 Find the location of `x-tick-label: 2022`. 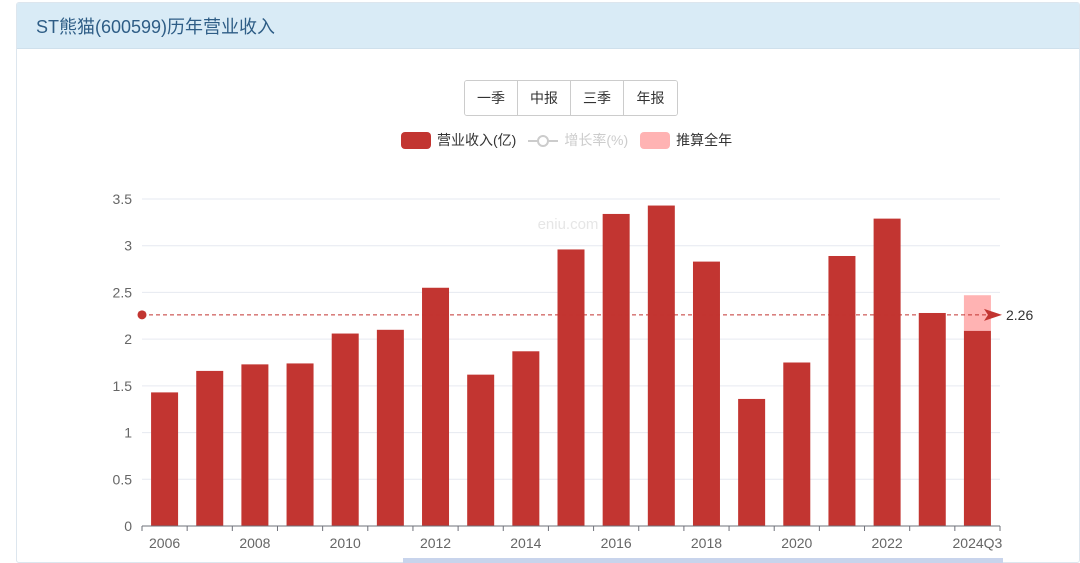

x-tick-label: 2022 is located at coordinates (887, 543).